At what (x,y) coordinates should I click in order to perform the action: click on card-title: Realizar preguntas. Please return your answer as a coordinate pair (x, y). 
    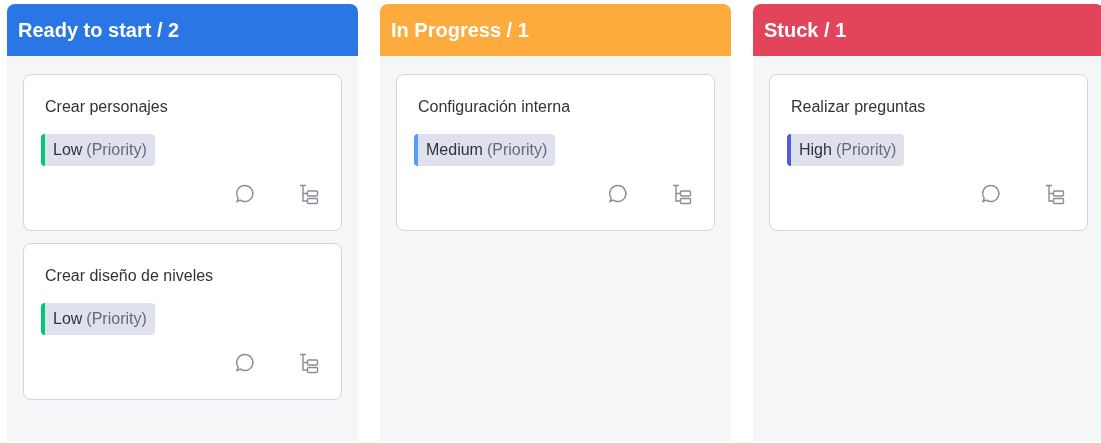
    Looking at the image, I should click on (859, 107).